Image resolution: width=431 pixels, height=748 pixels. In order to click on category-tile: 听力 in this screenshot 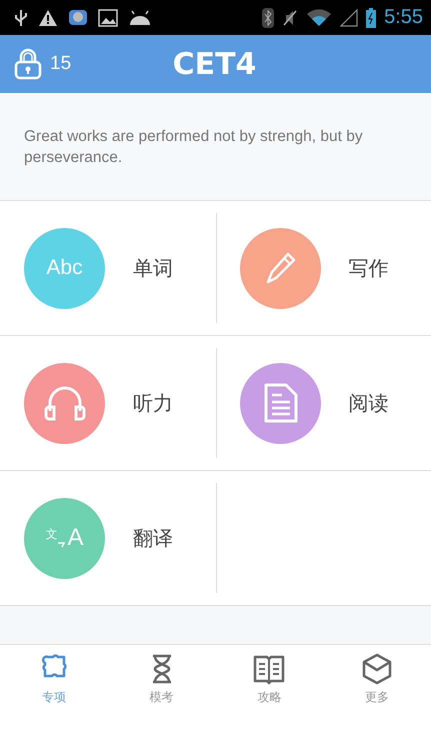, I will do `click(108, 403)`.